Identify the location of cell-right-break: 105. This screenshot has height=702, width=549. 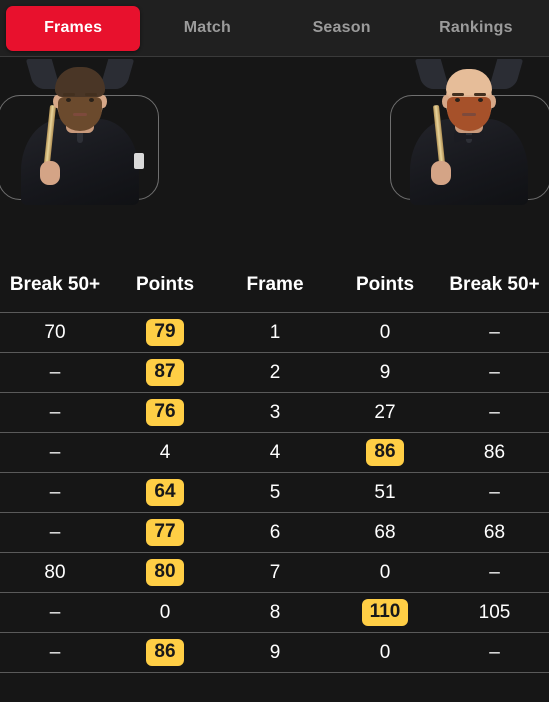
(494, 612).